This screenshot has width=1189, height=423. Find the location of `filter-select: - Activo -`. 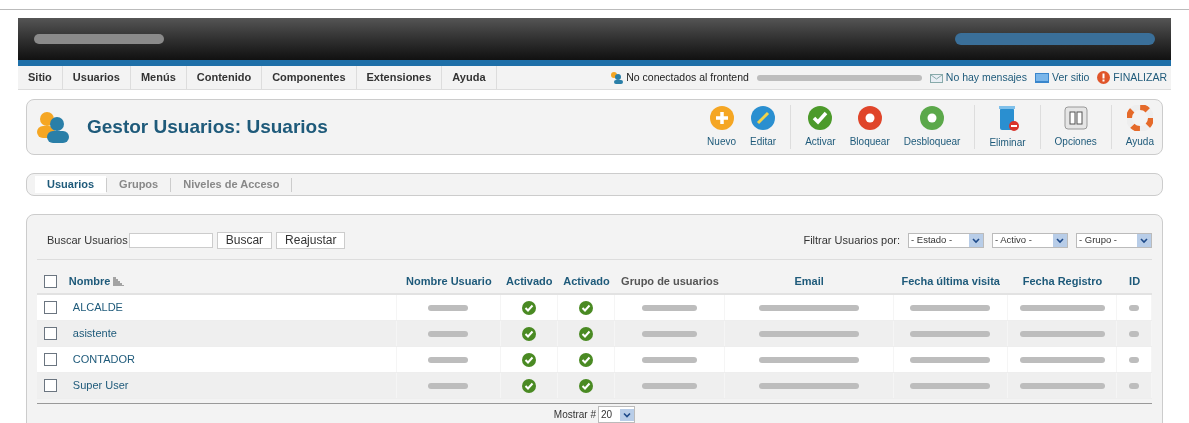

filter-select: - Activo - is located at coordinates (1030, 240).